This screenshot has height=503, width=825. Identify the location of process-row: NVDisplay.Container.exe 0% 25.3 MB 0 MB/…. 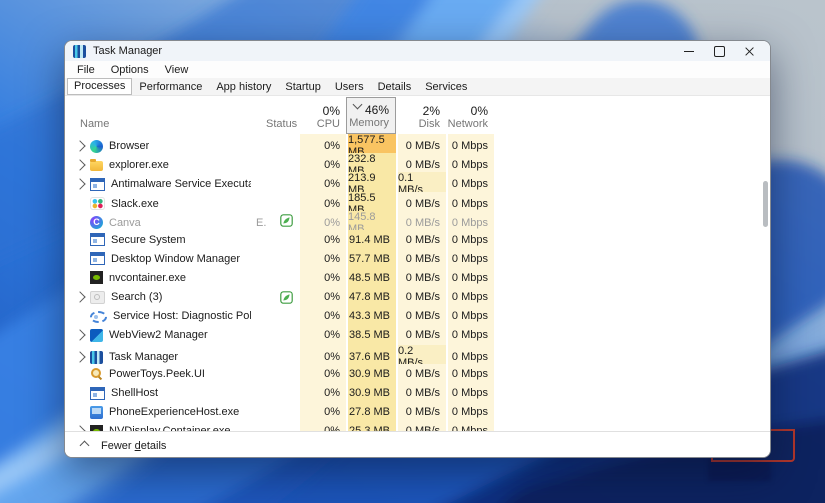
(417, 426).